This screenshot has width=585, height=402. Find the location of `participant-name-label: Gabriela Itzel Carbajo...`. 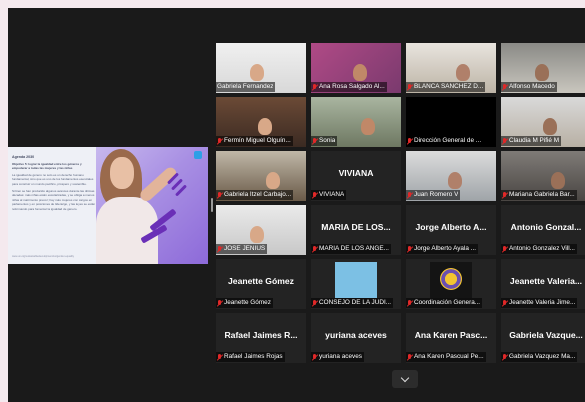

participant-name-label: Gabriela Itzel Carbajo... is located at coordinates (255, 195).